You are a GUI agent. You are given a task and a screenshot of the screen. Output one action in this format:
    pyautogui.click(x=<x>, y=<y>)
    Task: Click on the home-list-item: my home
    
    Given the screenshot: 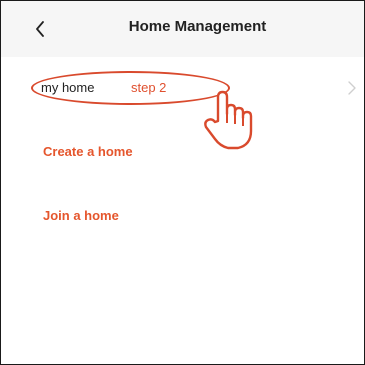 What is the action you would take?
    pyautogui.click(x=182, y=89)
    